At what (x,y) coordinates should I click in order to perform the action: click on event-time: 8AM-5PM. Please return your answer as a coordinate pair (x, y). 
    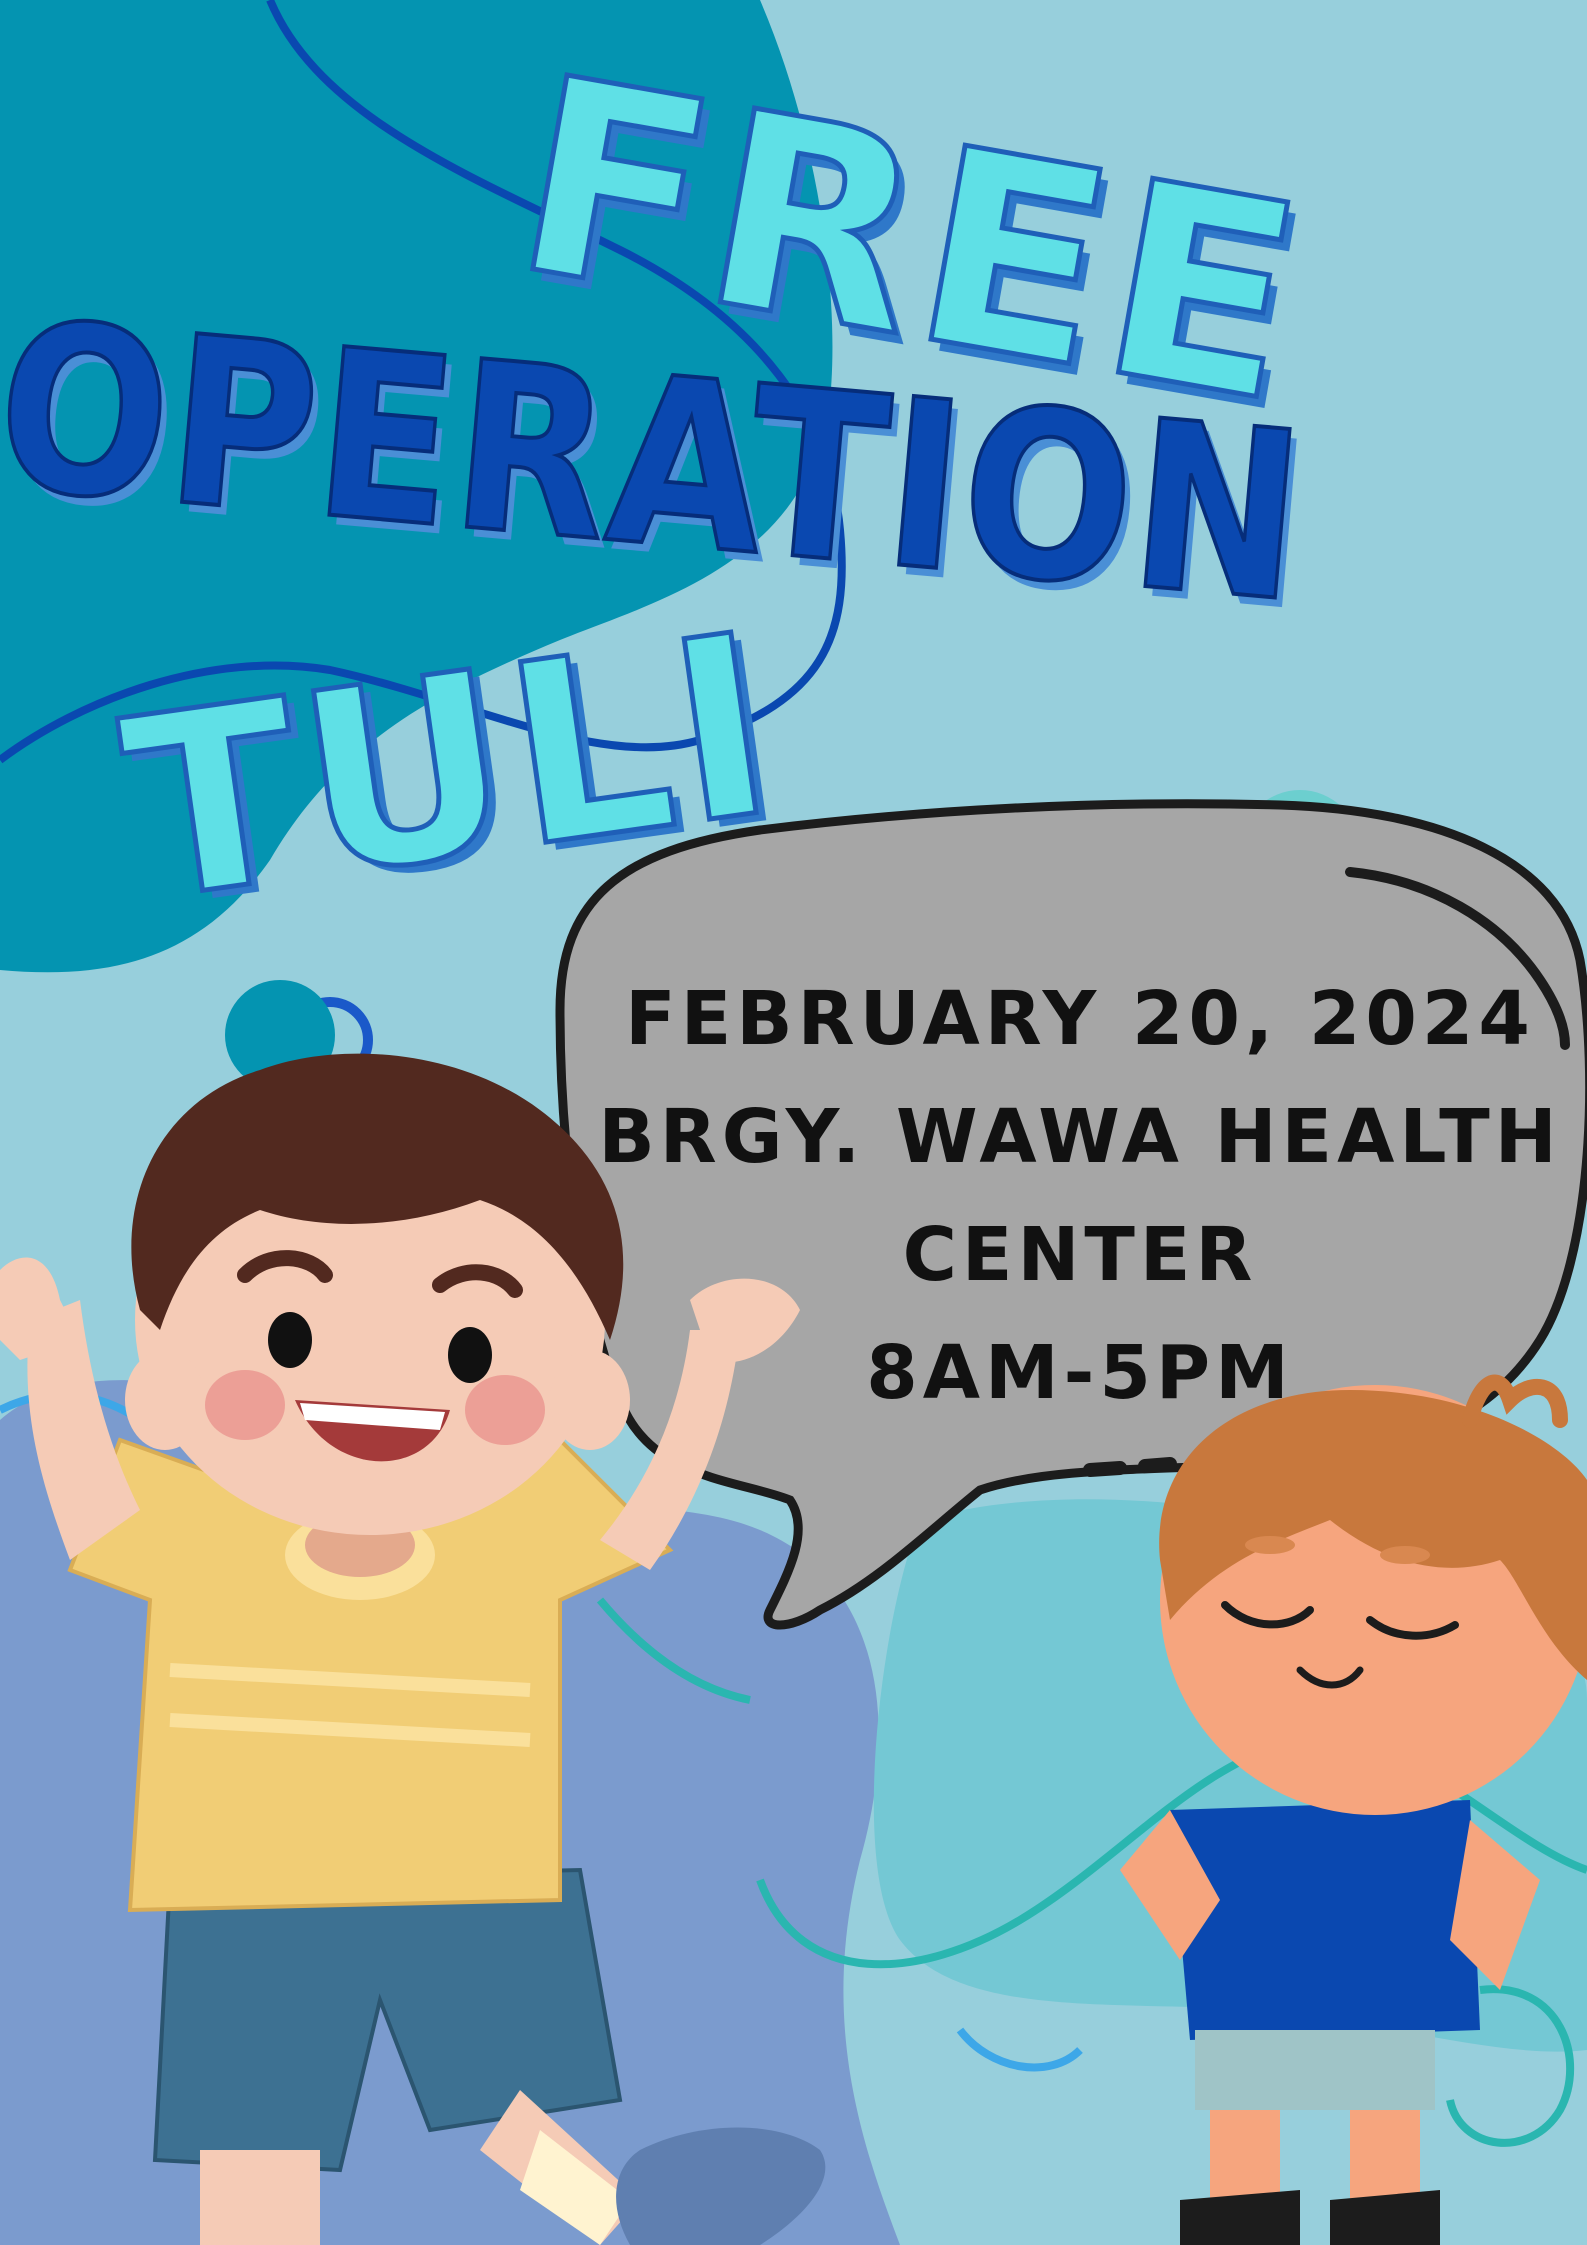
    Looking at the image, I should click on (1080, 1373).